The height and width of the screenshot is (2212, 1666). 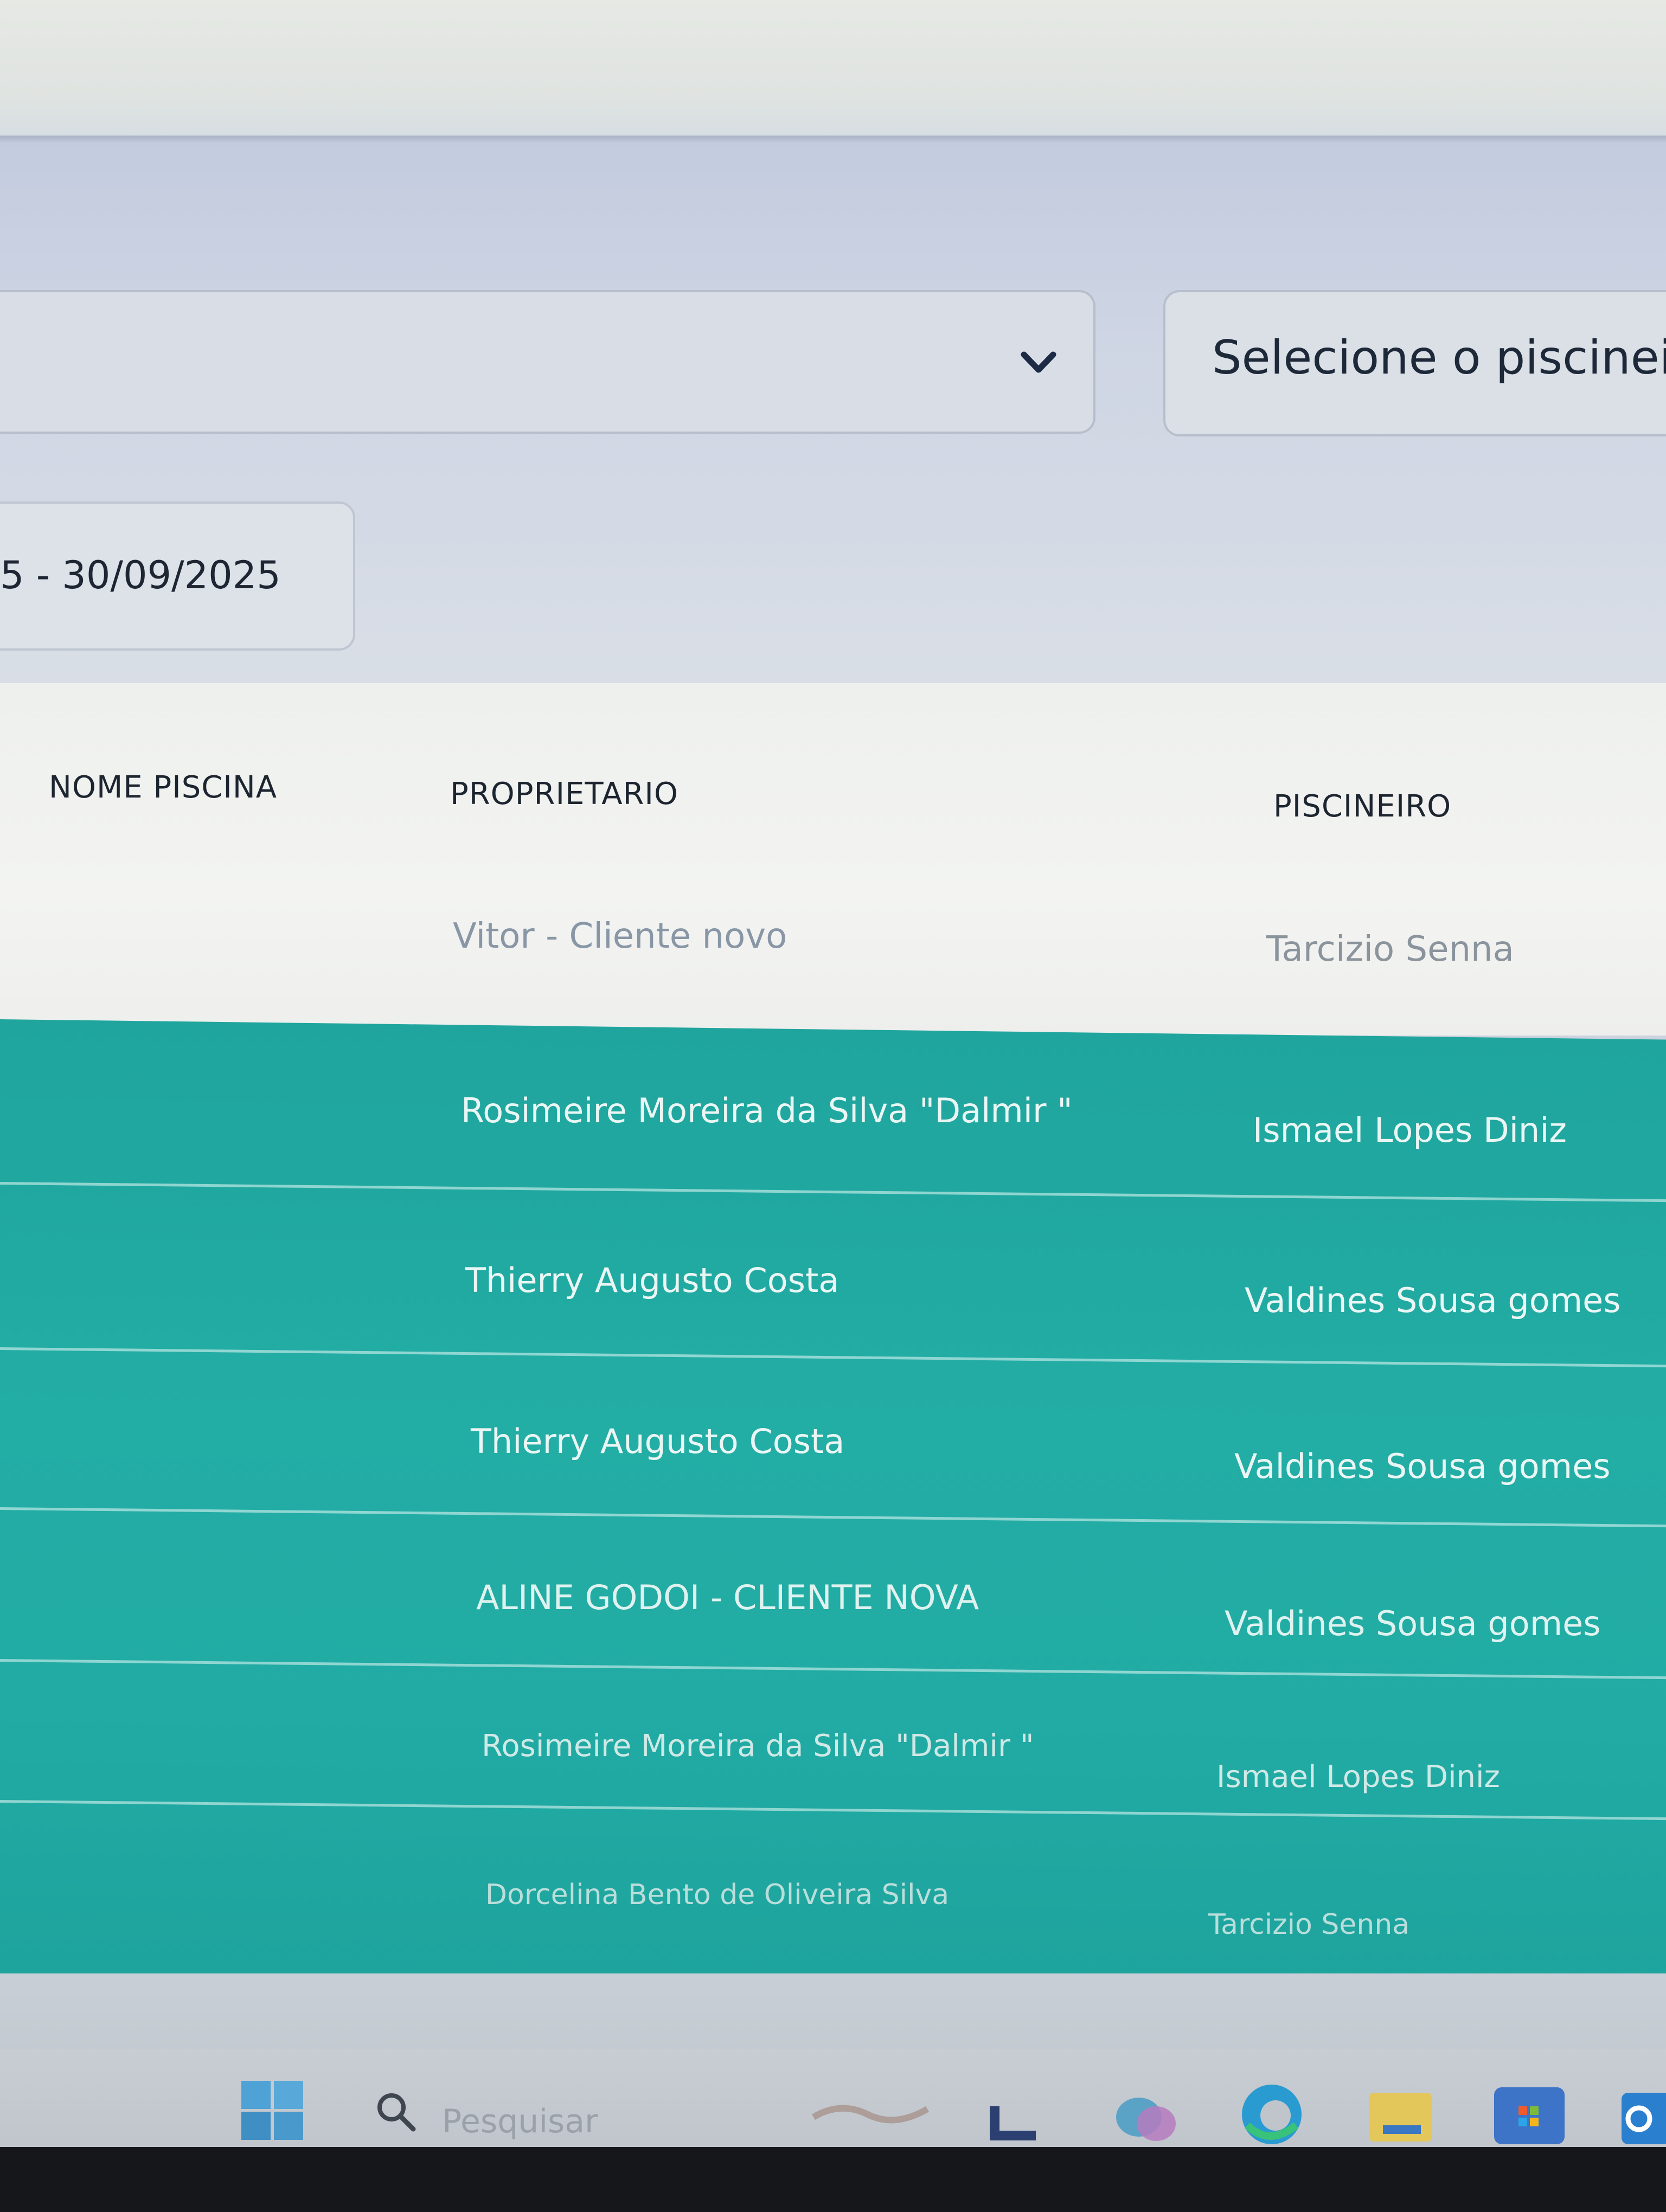 I want to click on taskbar-search-input: Pesquisar, so click(x=520, y=2121).